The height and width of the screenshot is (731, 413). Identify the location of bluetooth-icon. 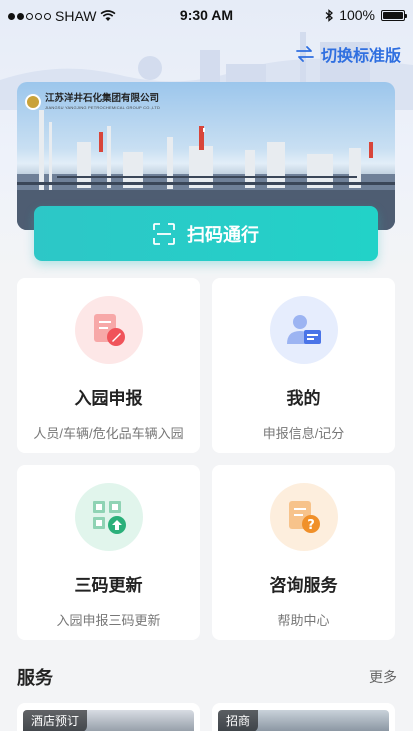
(329, 15).